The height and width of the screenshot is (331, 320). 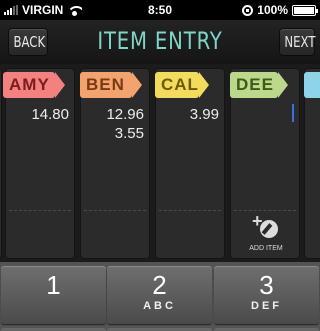 I want to click on person-column-amy: AMY 14.80, so click(x=39, y=163).